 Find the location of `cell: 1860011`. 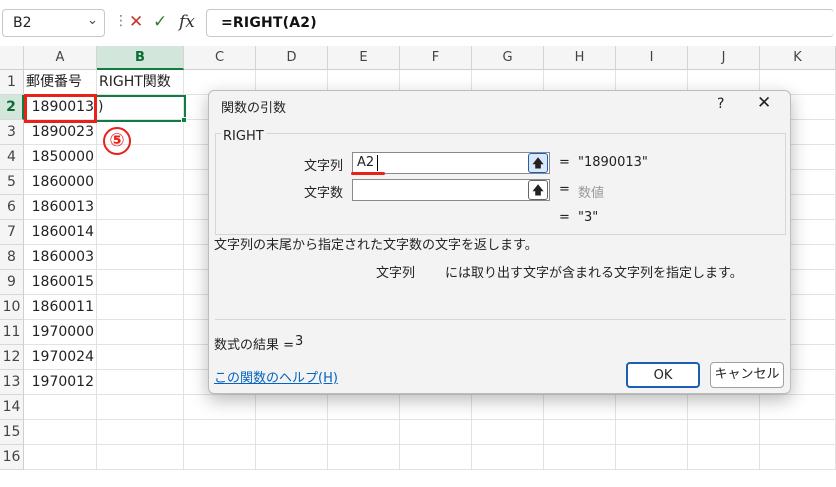

cell: 1860011 is located at coordinates (60, 307).